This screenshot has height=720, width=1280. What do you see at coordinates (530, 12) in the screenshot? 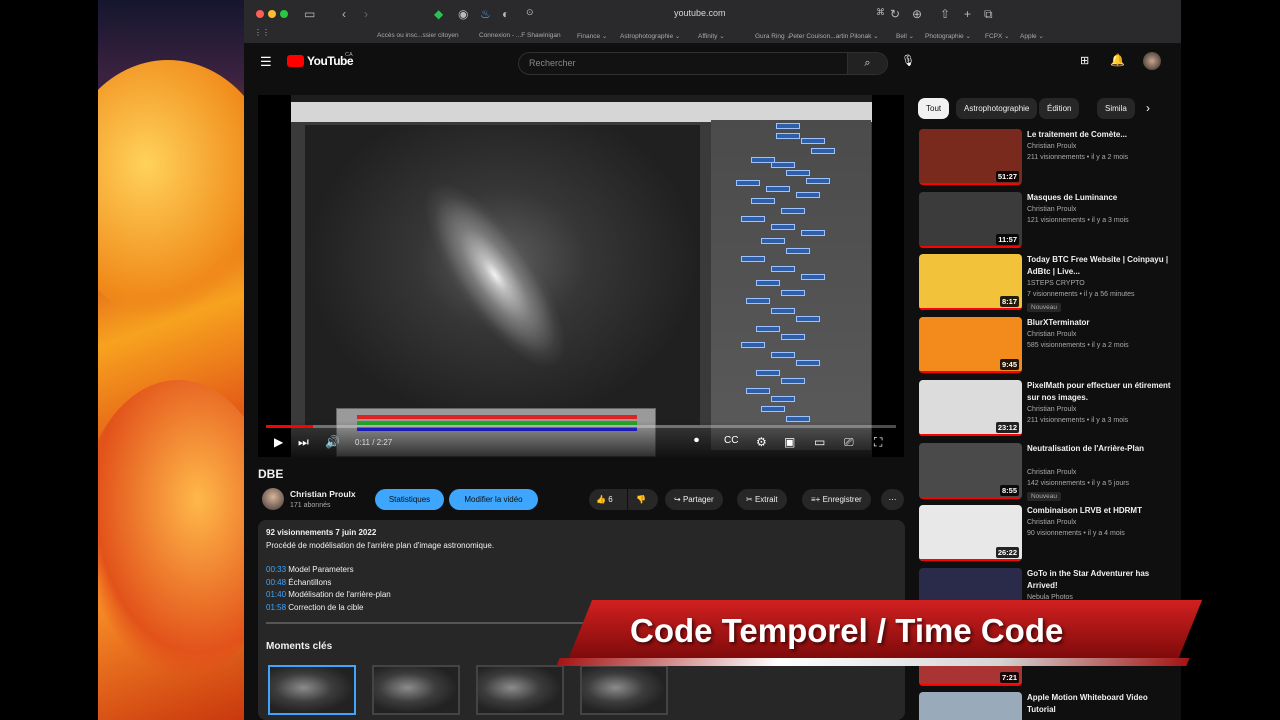
I see `page-icon: ⊙` at bounding box center [530, 12].